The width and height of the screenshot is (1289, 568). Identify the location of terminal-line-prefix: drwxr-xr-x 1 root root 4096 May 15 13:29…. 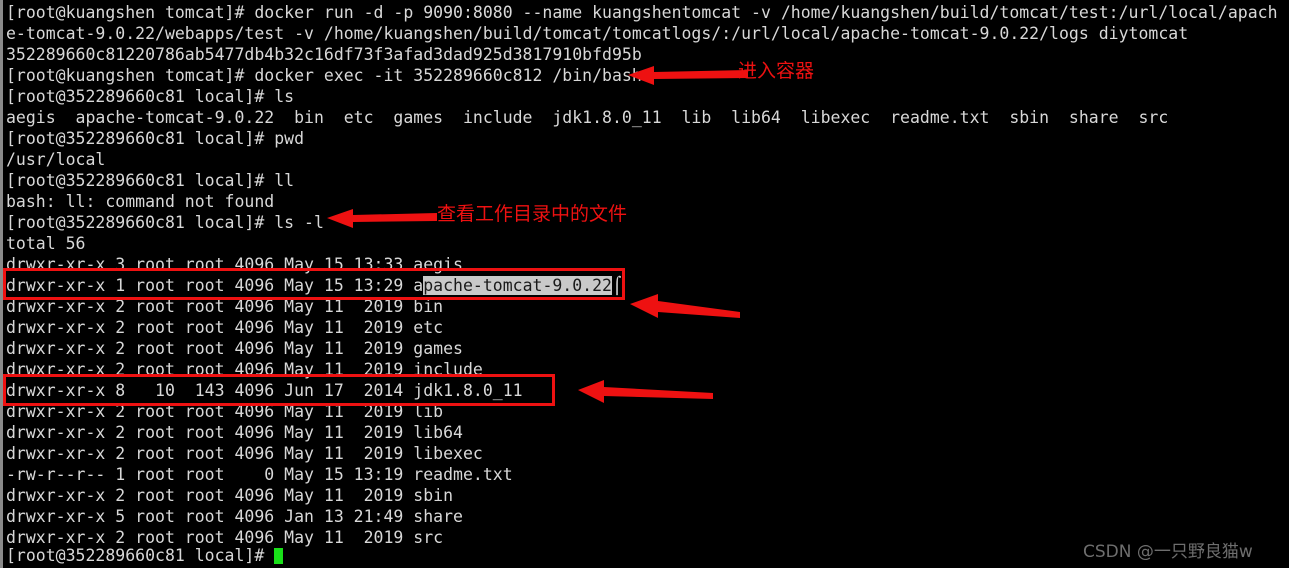
(215, 285).